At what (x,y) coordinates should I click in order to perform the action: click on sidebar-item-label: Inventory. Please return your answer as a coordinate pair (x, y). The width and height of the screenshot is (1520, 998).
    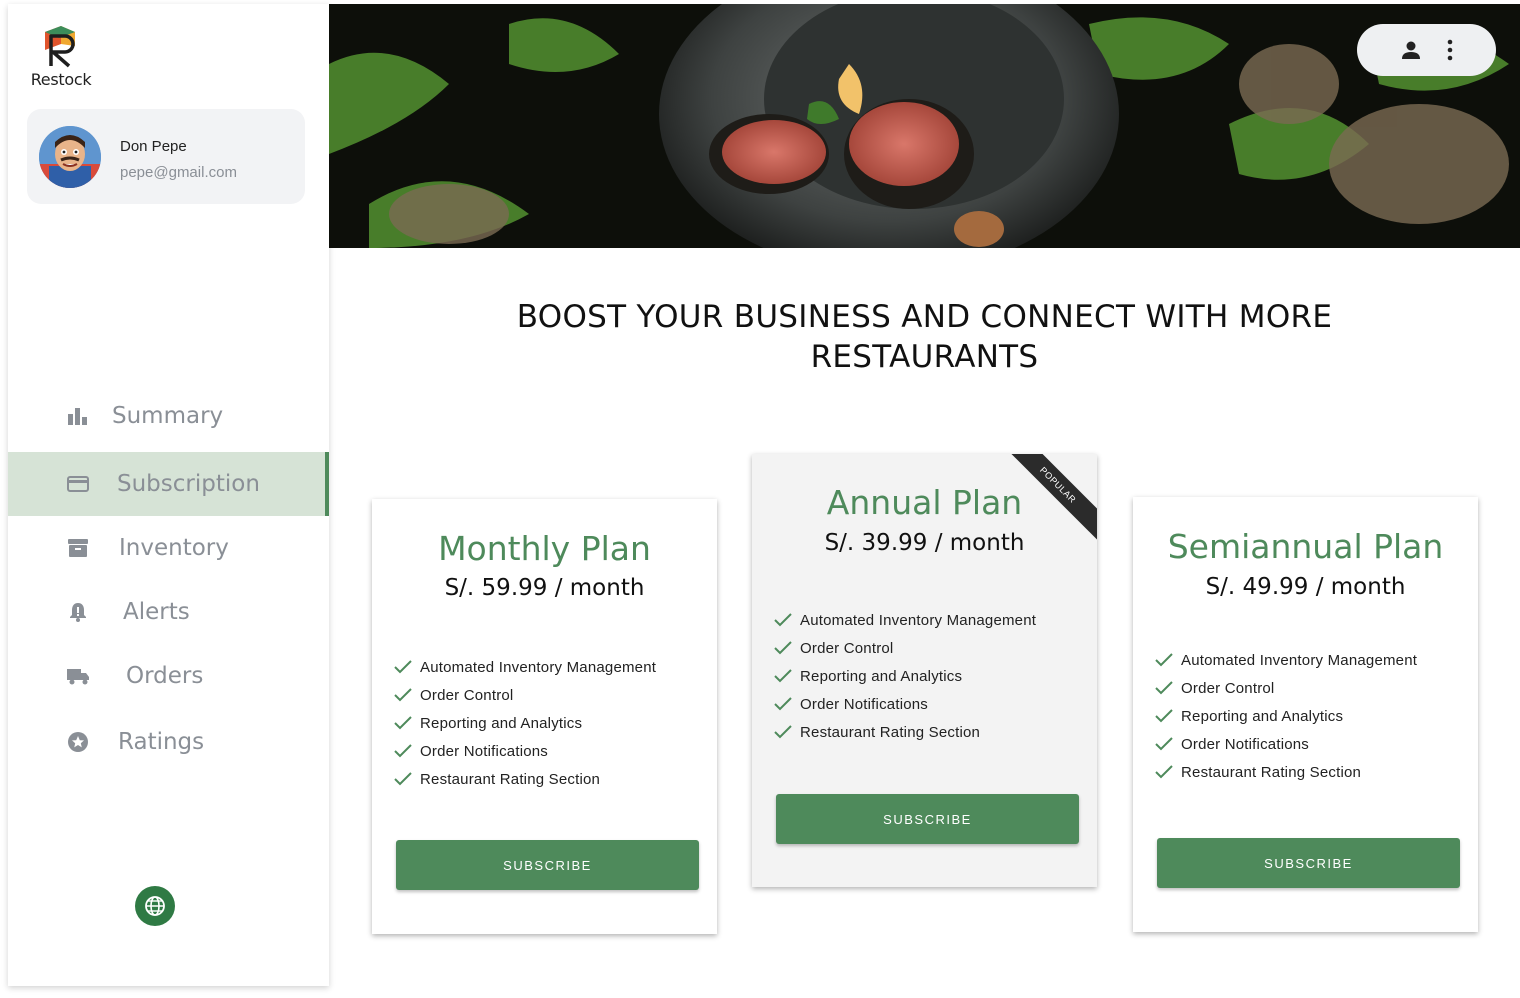
    Looking at the image, I should click on (174, 548).